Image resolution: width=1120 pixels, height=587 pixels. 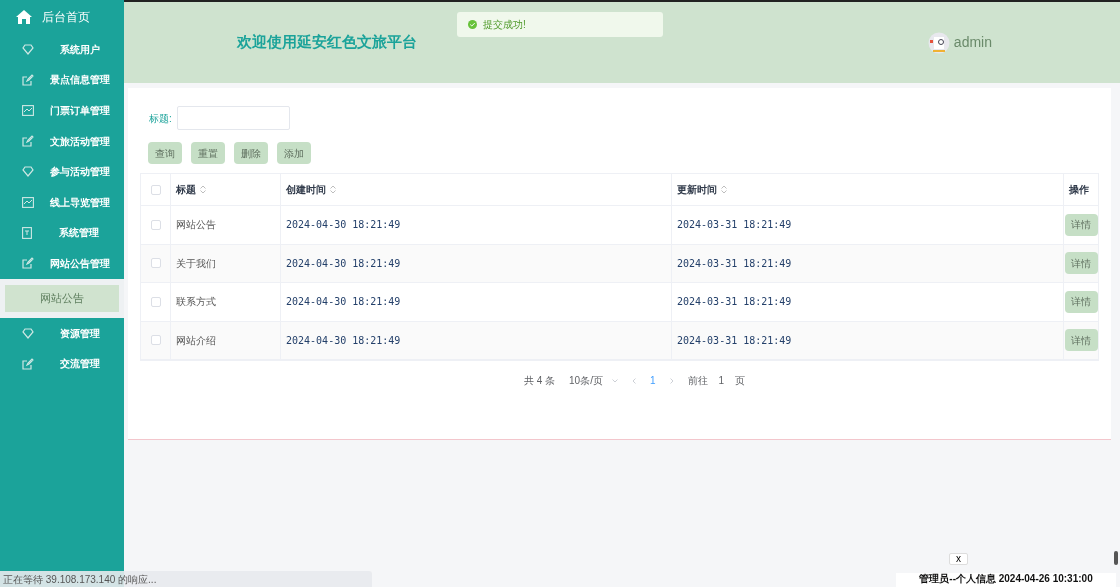 I want to click on chevron-right-icon, so click(x=671, y=380).